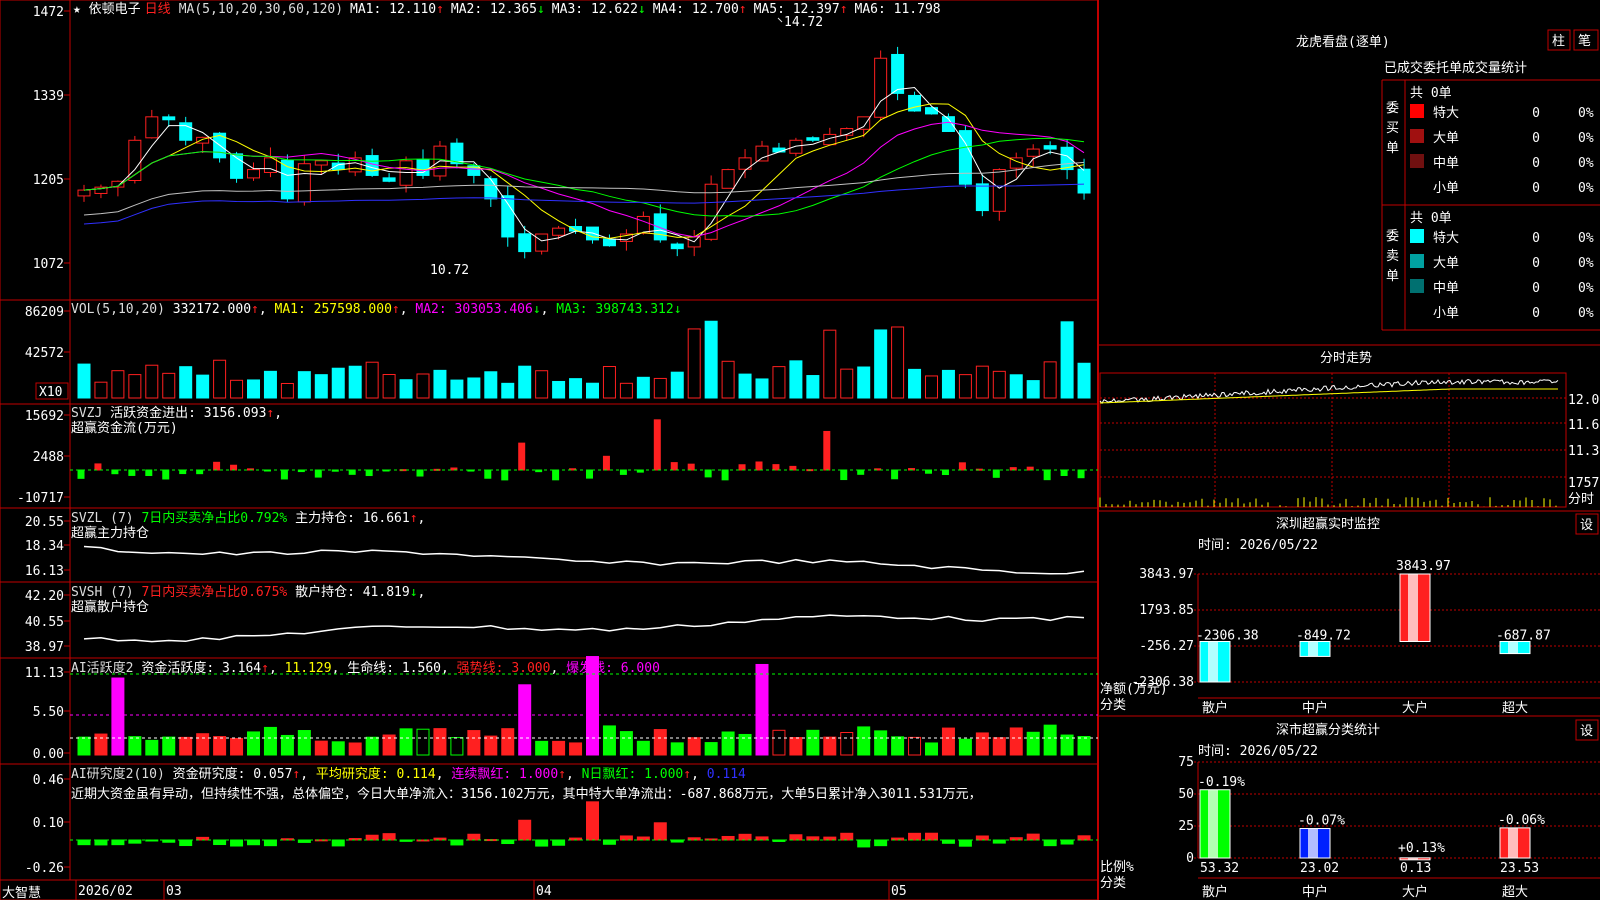 This screenshot has height=900, width=1600. Describe the element at coordinates (1227, 636) in the screenshot. I see `bar-value-label: -2306.38` at that location.